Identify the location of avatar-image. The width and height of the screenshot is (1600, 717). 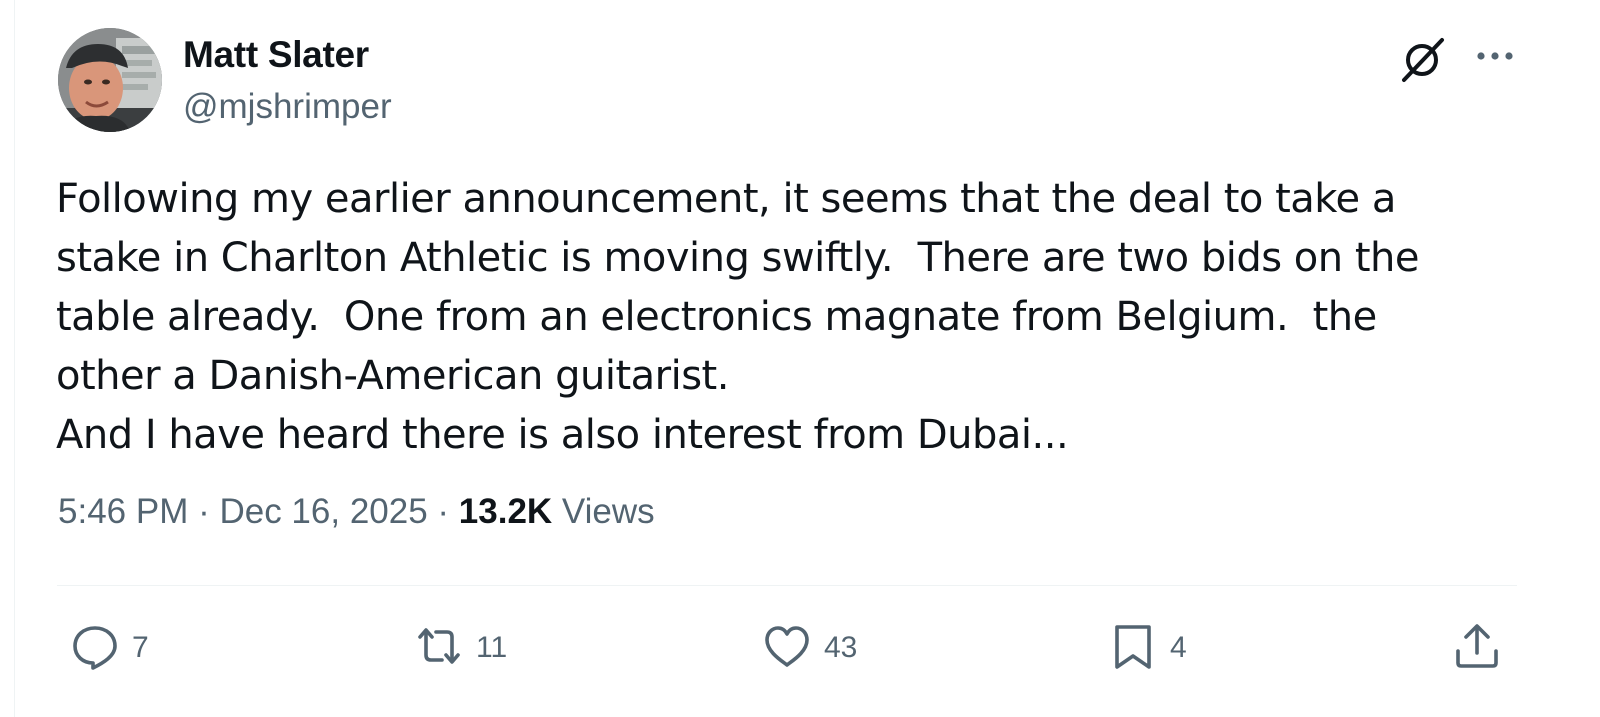
(110, 80).